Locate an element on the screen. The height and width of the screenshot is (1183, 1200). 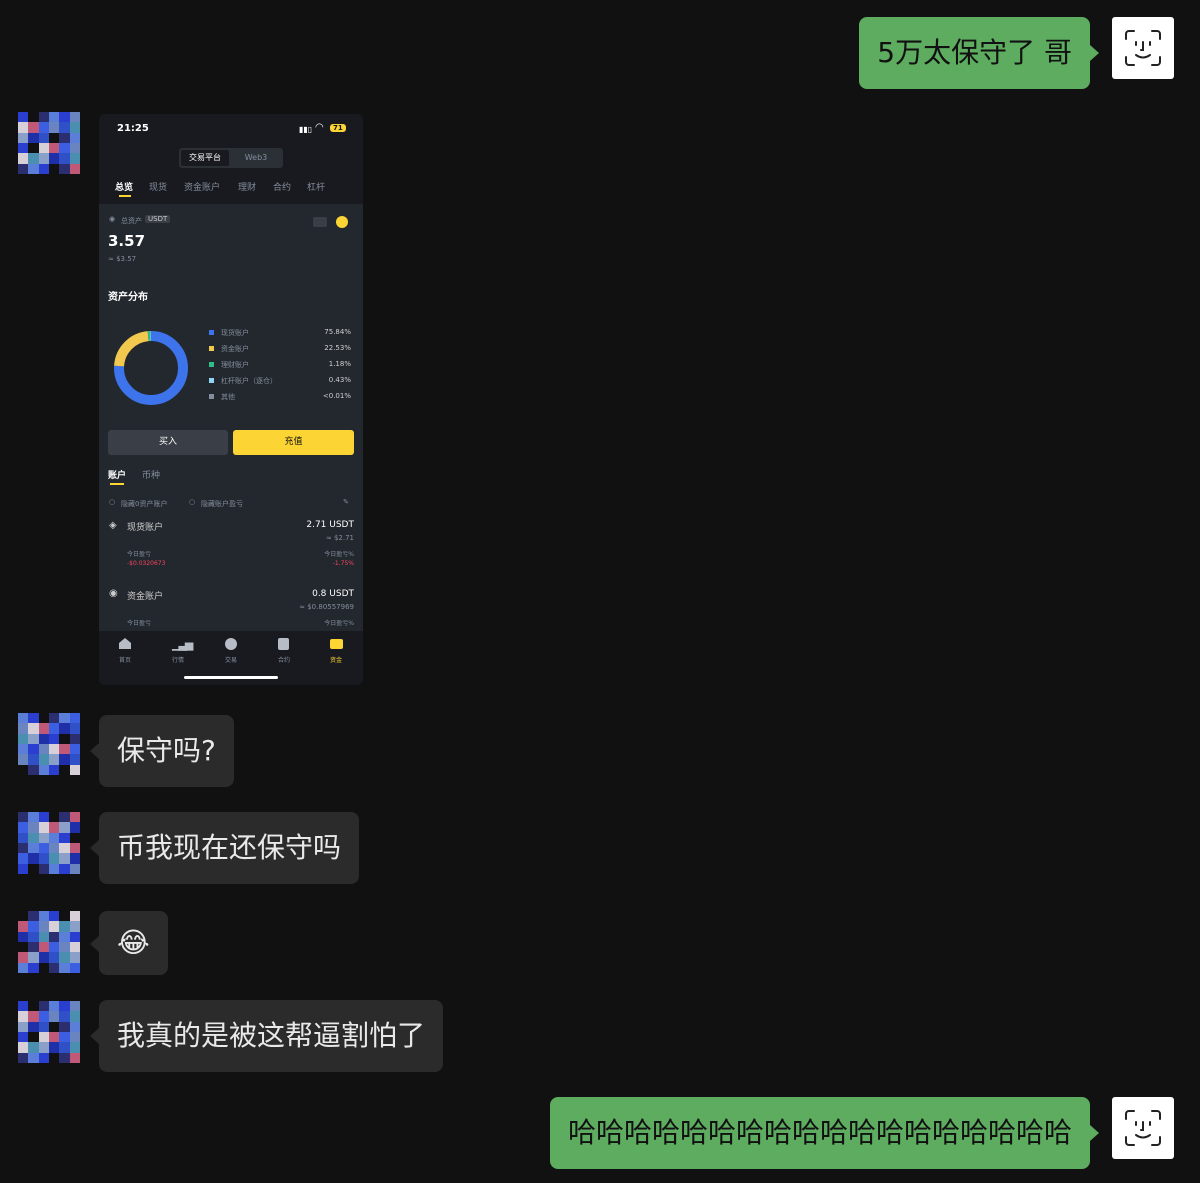
spot-pnl-pct-label: 今日盈亏% is located at coordinates (339, 554).